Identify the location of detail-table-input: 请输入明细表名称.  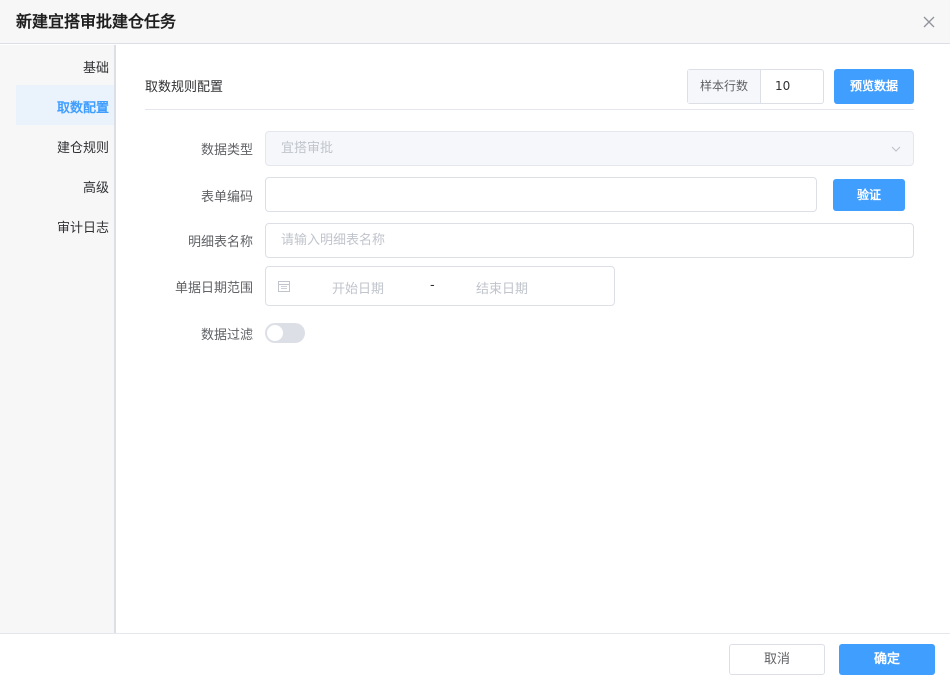
(589, 240).